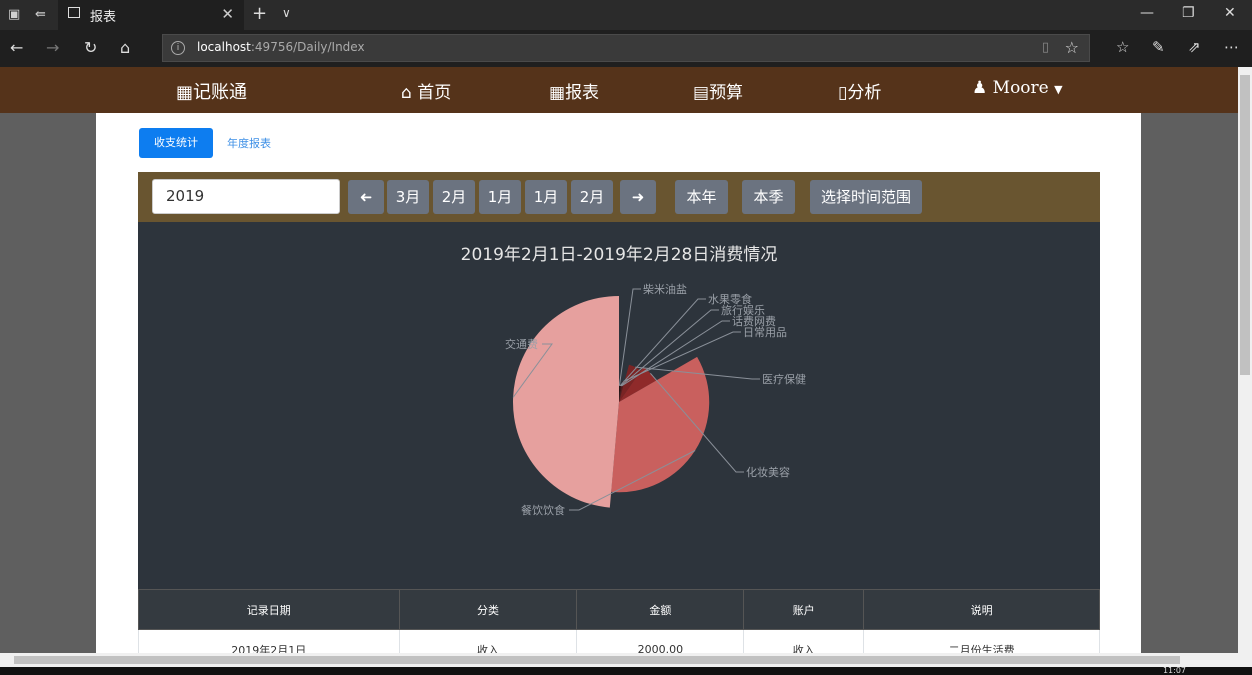 This screenshot has height=675, width=1252. Describe the element at coordinates (408, 197) in the screenshot. I see `month-button: 3月` at that location.